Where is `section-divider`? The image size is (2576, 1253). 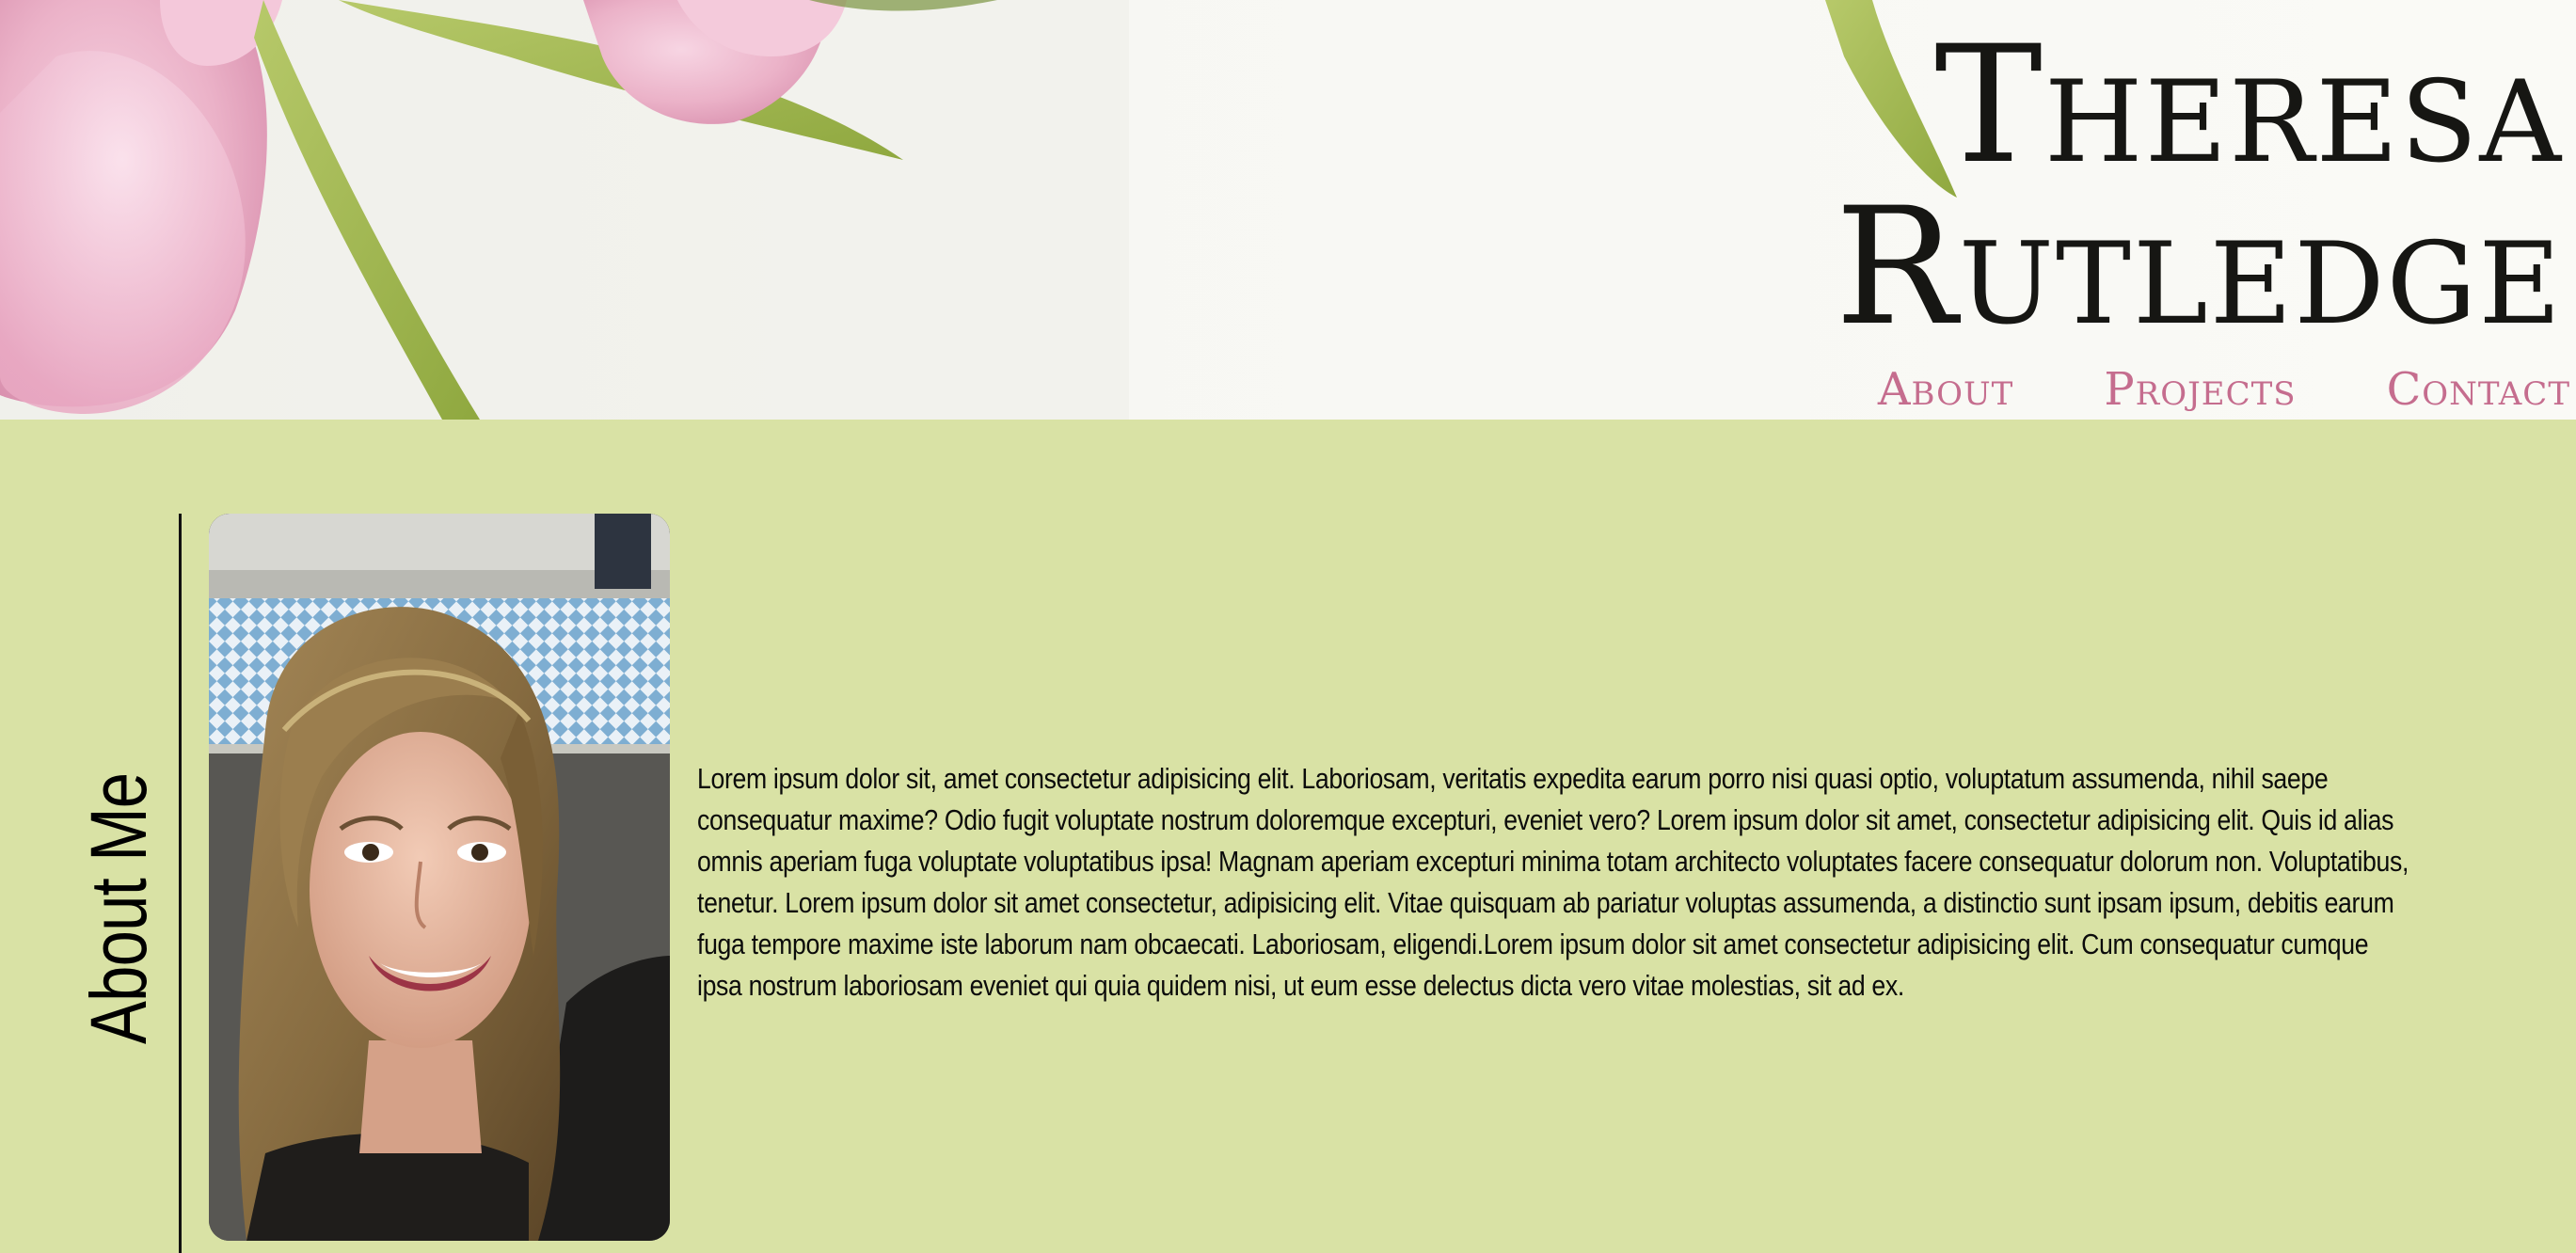 section-divider is located at coordinates (181, 883).